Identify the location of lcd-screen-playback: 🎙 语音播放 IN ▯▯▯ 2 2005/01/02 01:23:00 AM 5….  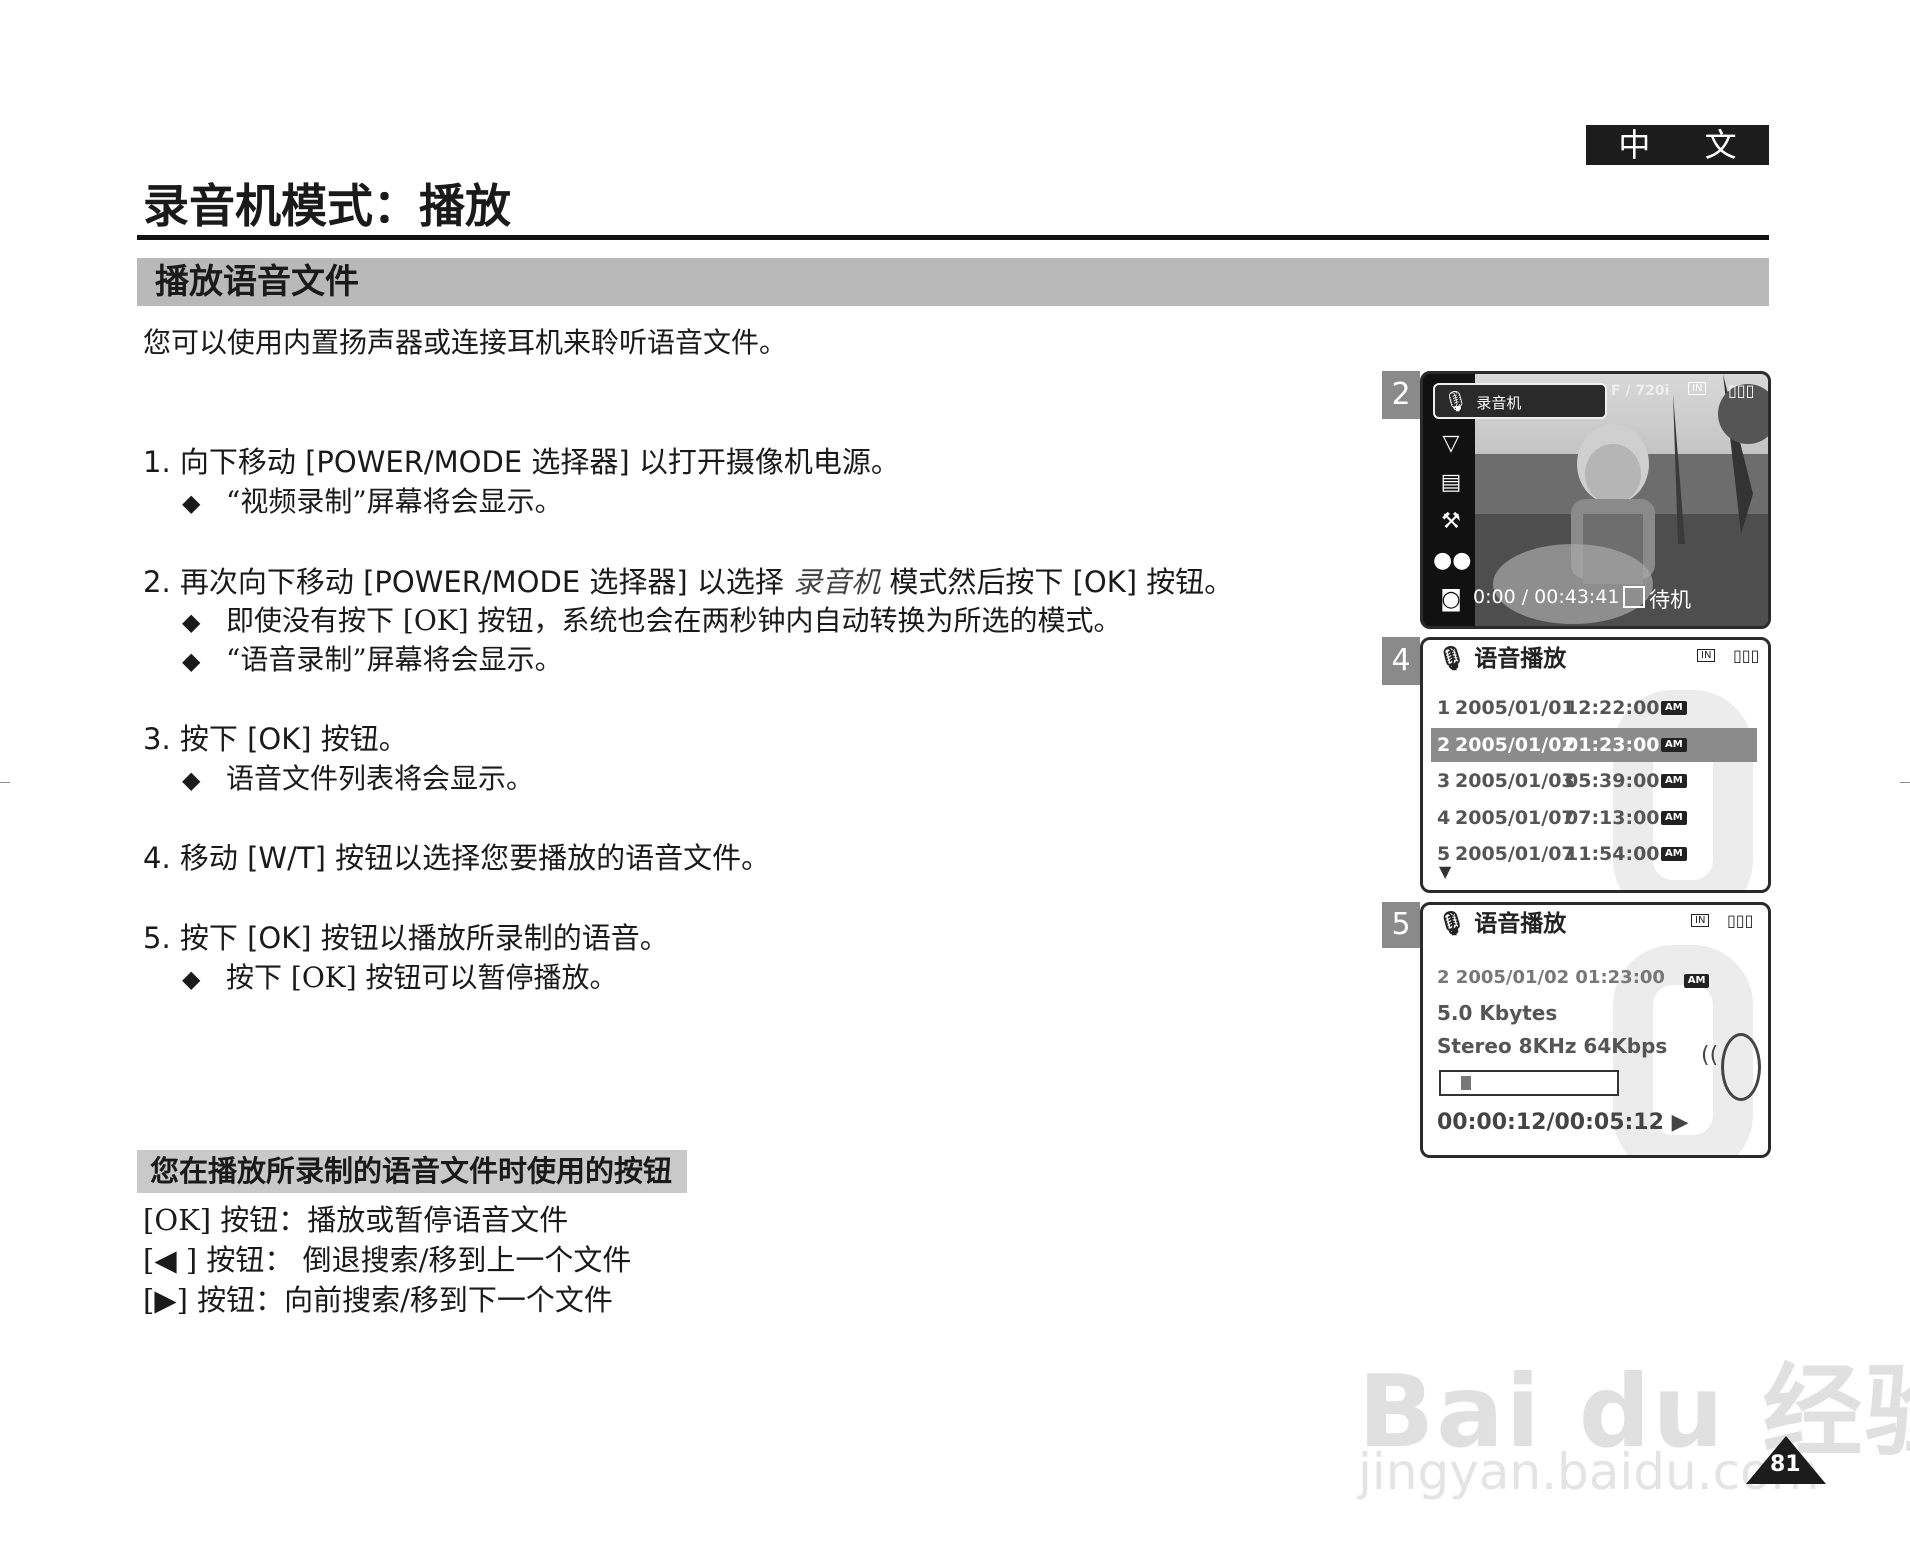
(1595, 1030).